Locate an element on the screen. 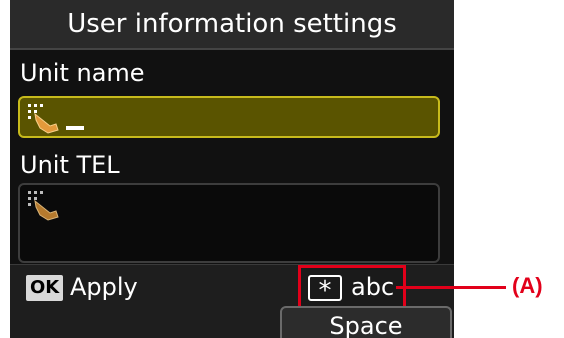  asterisk-key-icon: * is located at coordinates (325, 290).